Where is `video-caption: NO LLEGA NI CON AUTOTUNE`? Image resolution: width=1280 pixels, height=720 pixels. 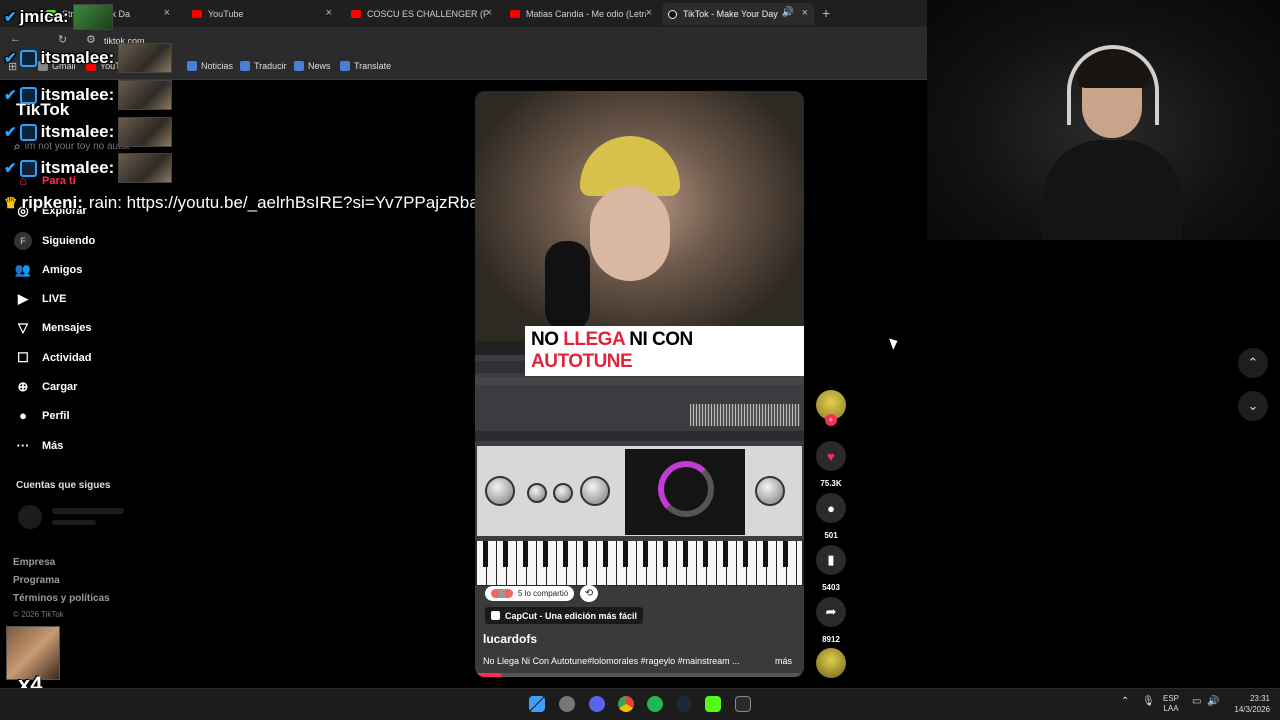 video-caption: NO LLEGA NI CON AUTOTUNE is located at coordinates (664, 351).